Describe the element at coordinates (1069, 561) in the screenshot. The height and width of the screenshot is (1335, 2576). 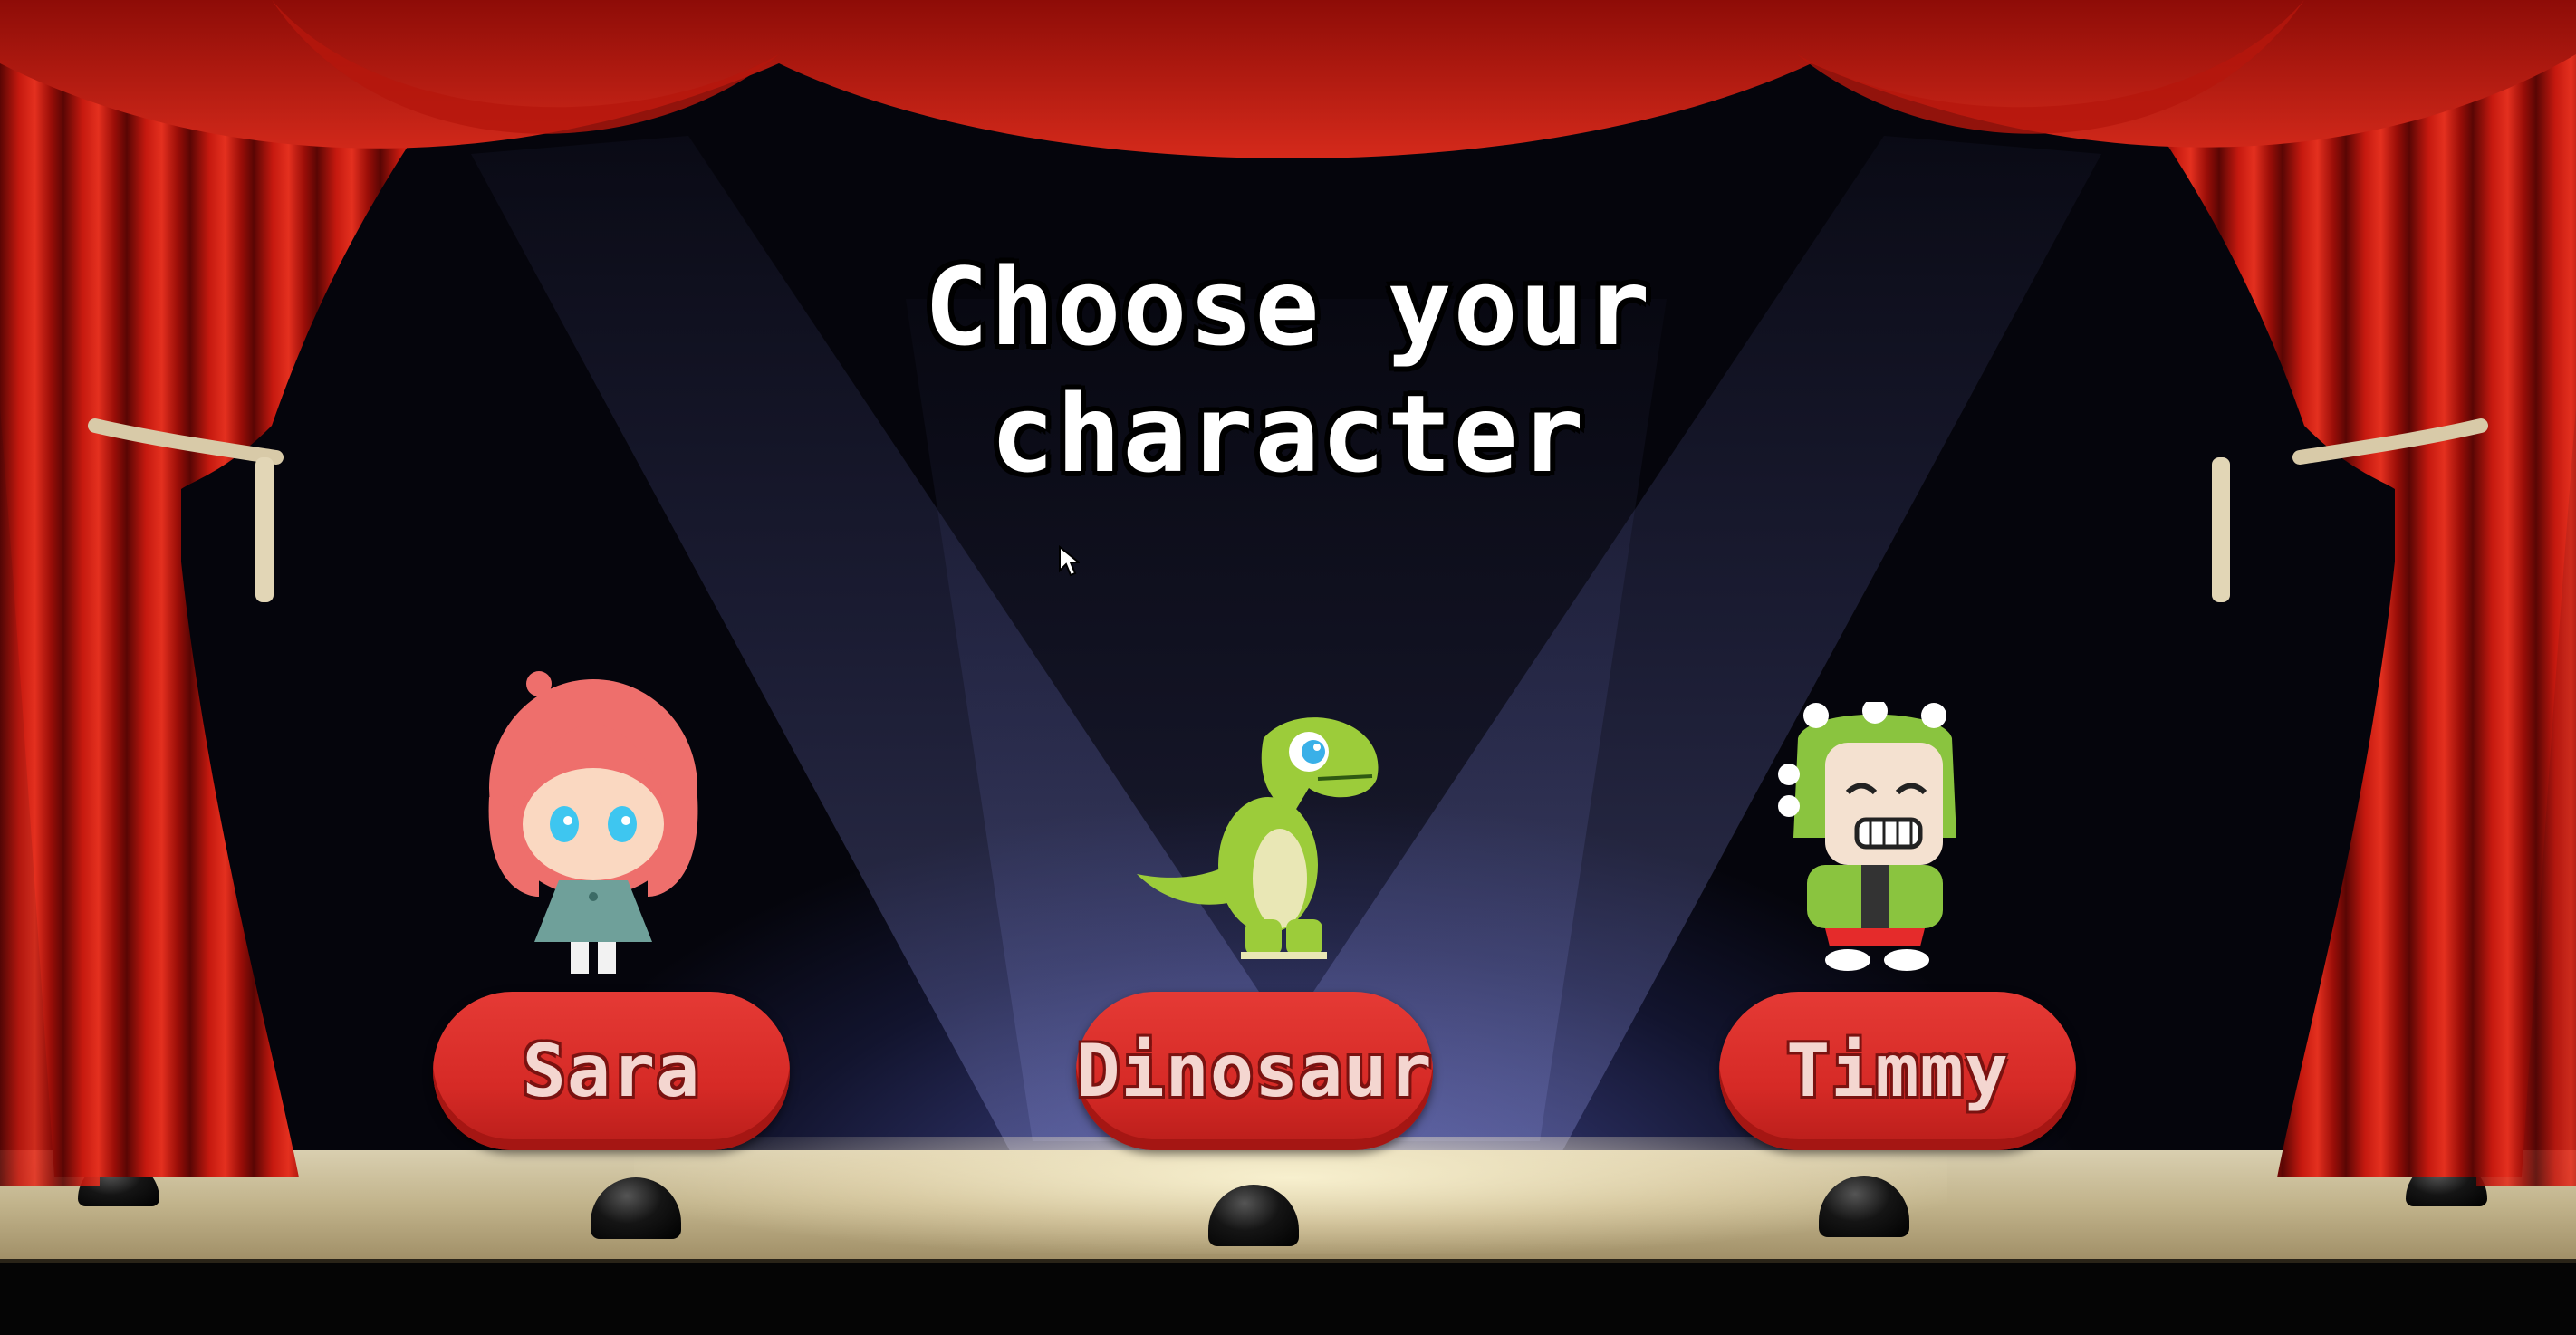
I see `mouse-cursor-icon` at that location.